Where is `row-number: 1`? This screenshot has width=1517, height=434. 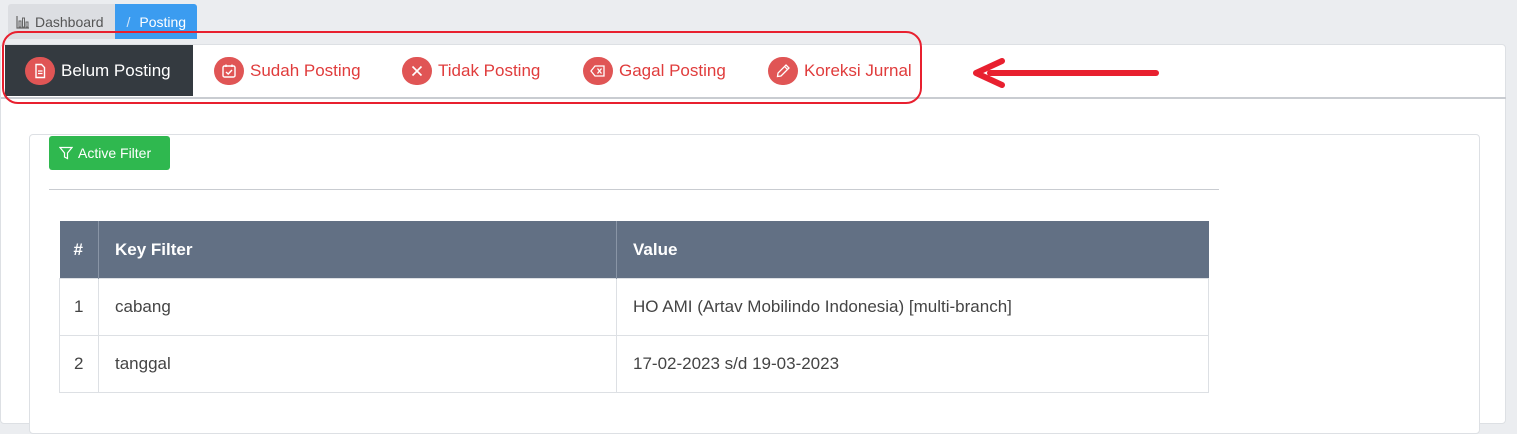 row-number: 1 is located at coordinates (79, 307).